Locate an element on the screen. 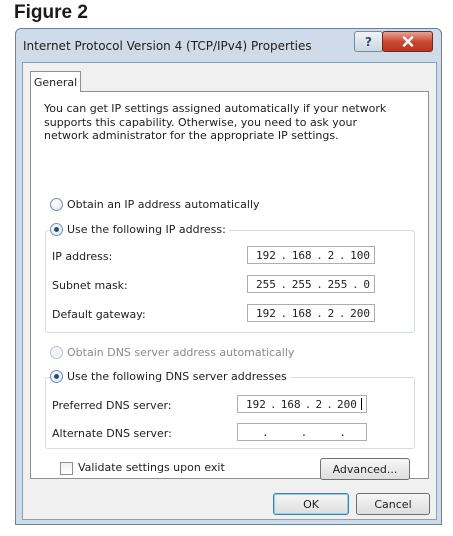 The width and height of the screenshot is (453, 536). radio-label: Use the following DNS server addresses is located at coordinates (177, 376).